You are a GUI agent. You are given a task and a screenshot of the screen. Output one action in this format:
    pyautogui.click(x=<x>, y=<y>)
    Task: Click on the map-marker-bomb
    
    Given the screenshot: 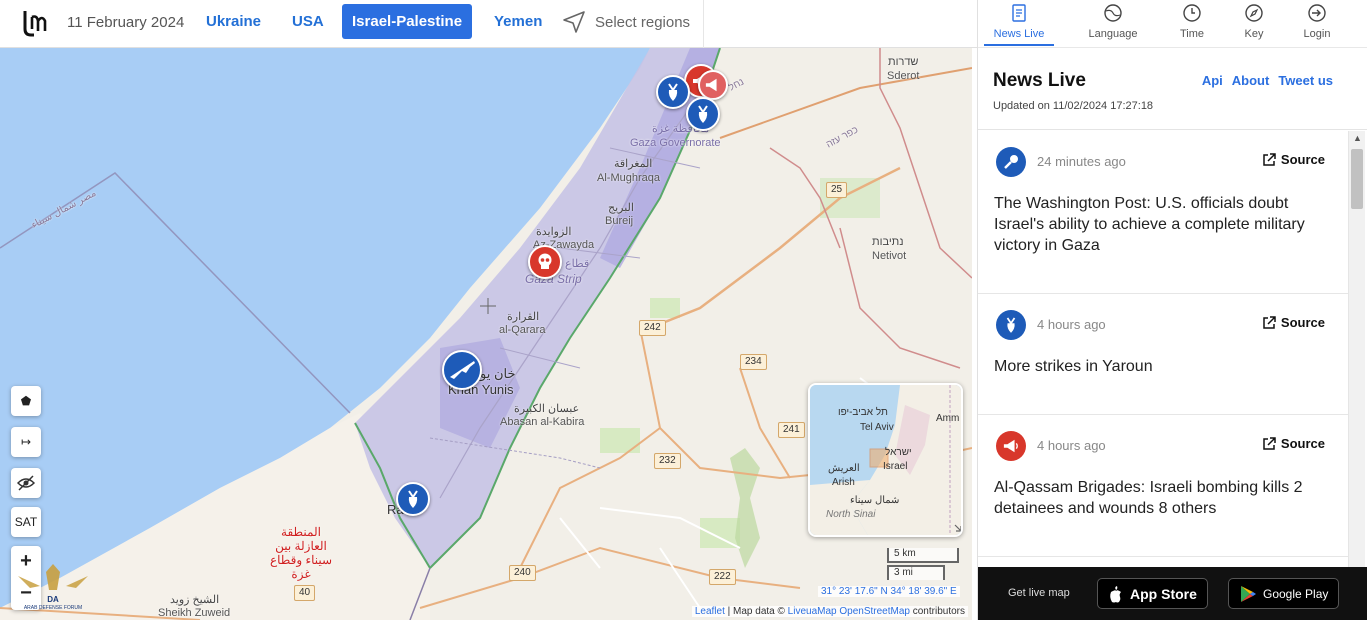 What is the action you would take?
    pyautogui.click(x=673, y=92)
    